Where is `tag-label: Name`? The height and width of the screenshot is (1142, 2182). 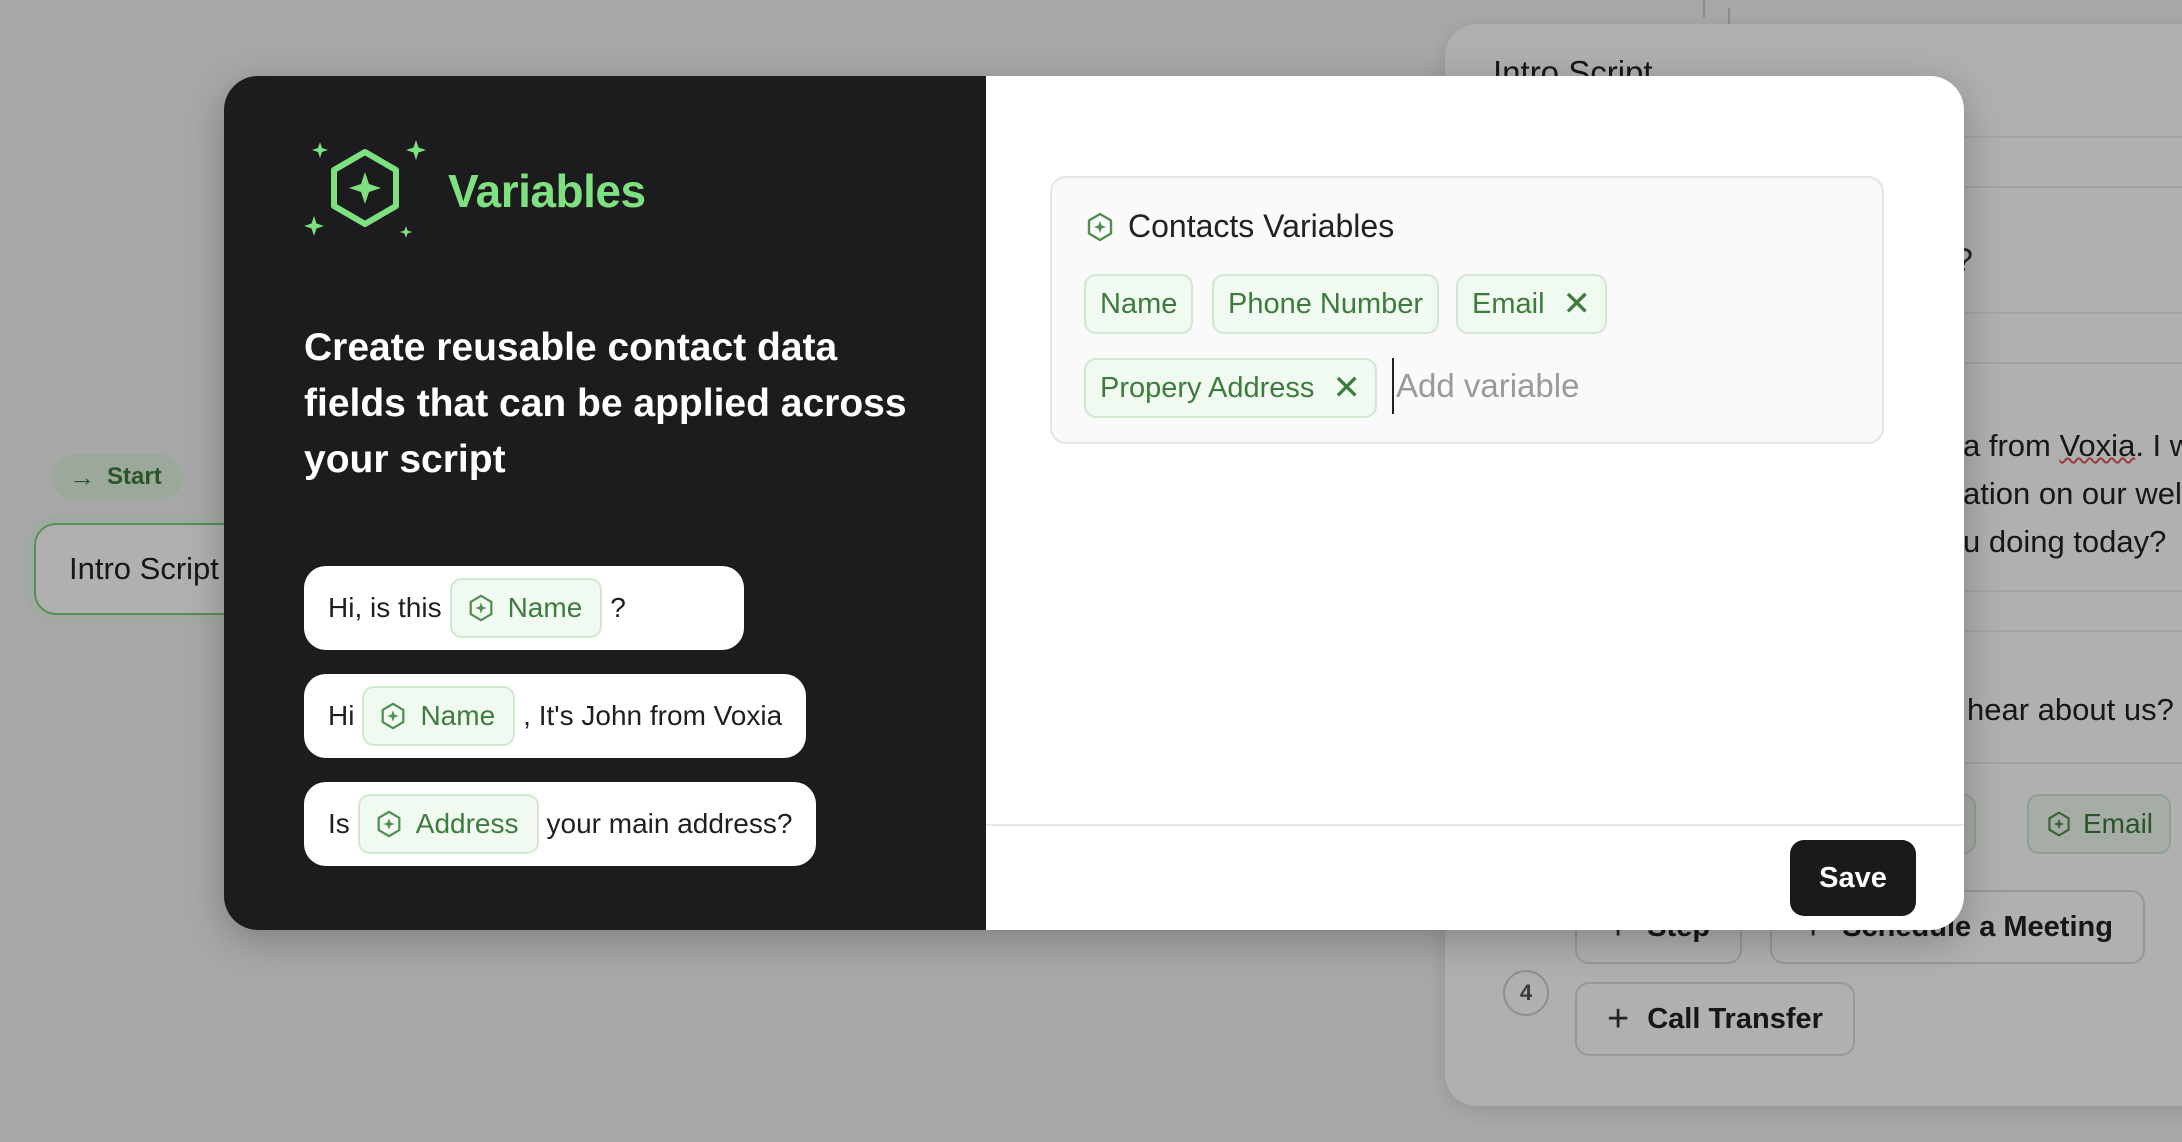
tag-label: Name is located at coordinates (1139, 303).